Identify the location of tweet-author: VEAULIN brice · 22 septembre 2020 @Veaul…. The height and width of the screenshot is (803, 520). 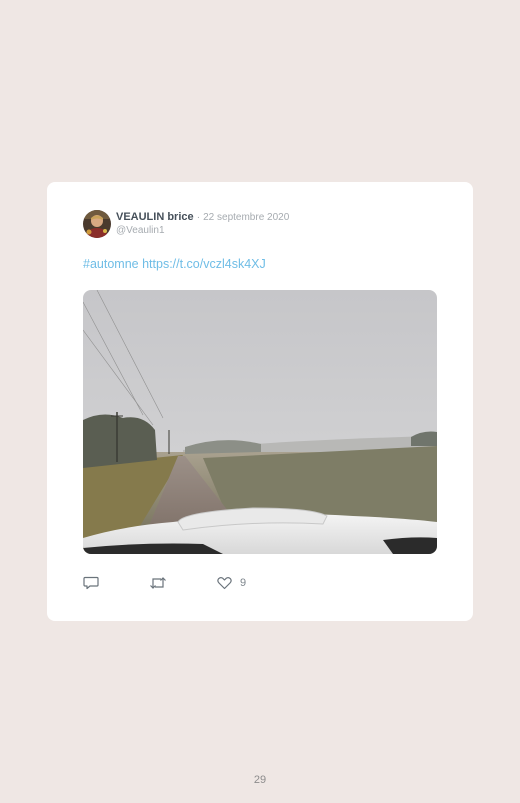
(202, 223).